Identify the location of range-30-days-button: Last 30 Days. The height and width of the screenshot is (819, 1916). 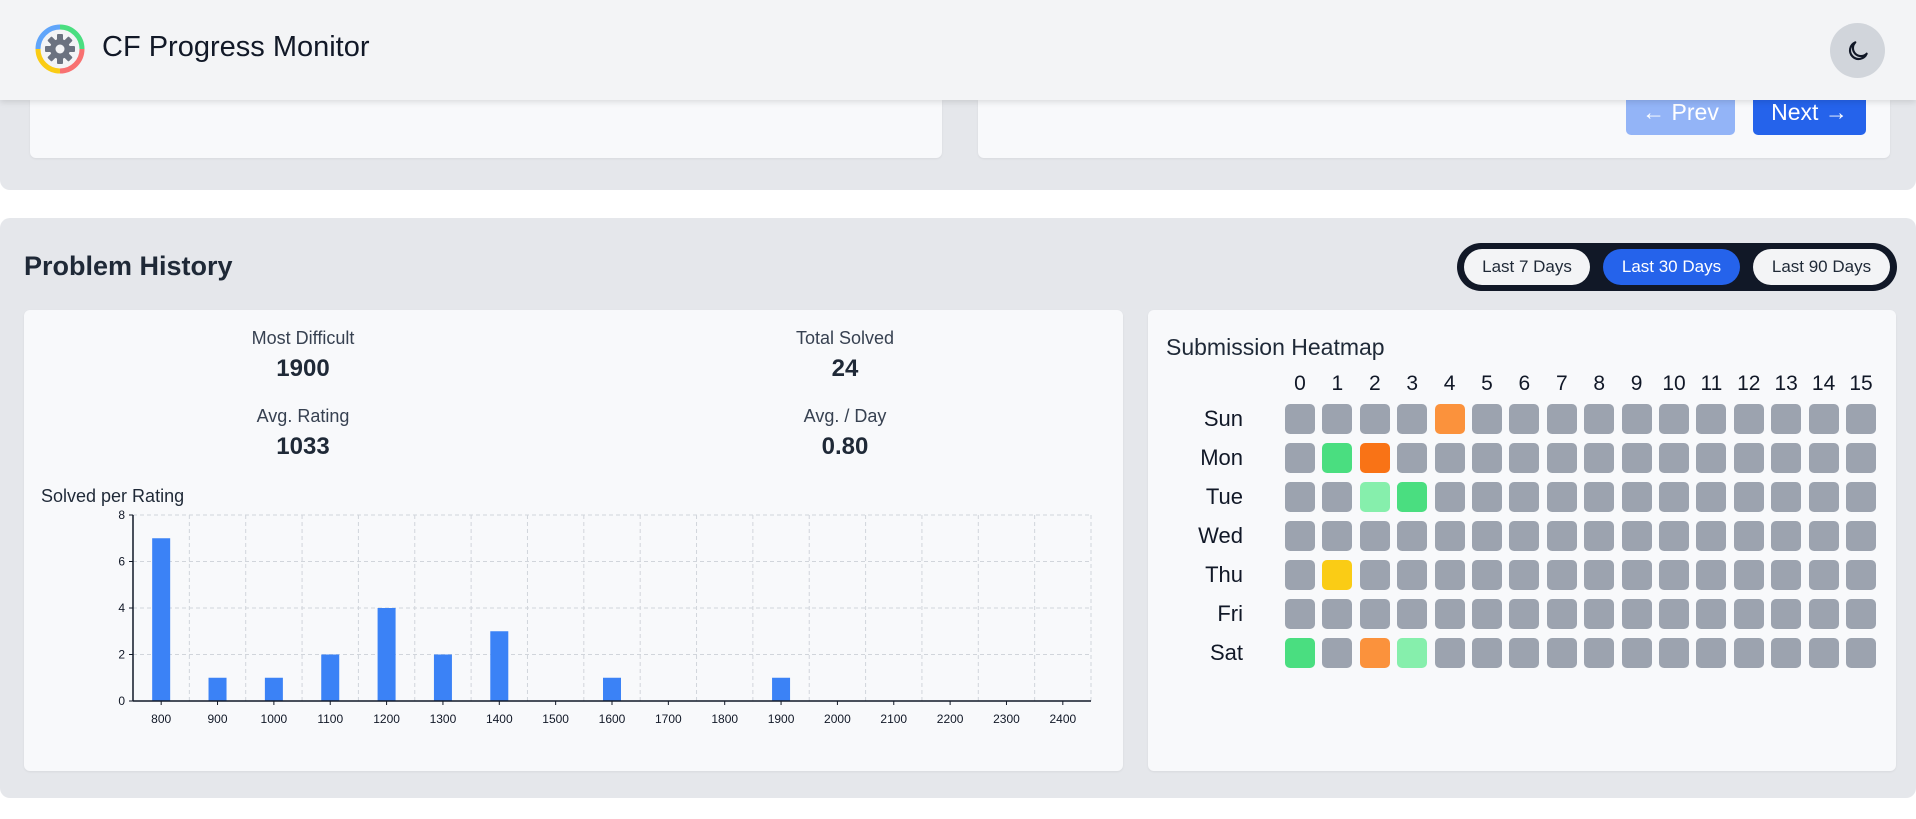
(1671, 267).